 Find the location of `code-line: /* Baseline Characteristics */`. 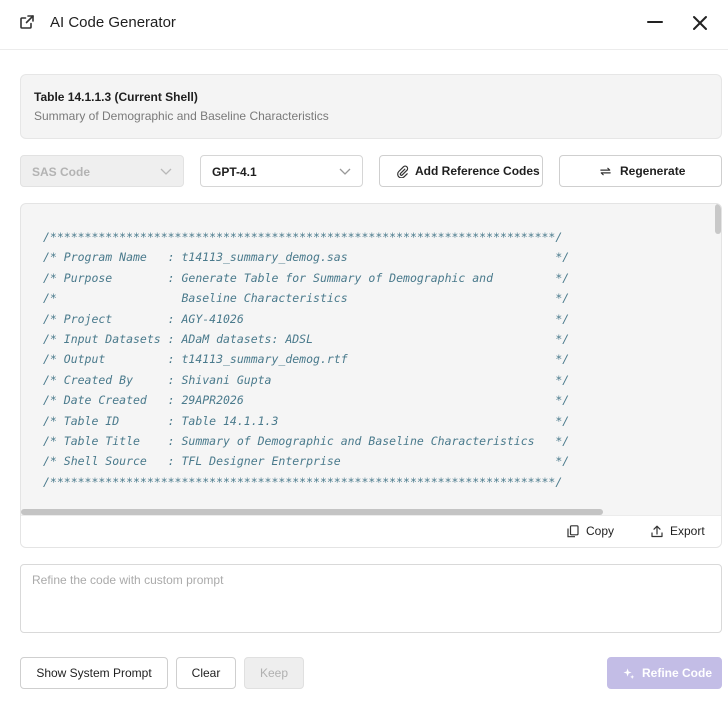

code-line: /* Baseline Characteristics */ is located at coordinates (306, 298).